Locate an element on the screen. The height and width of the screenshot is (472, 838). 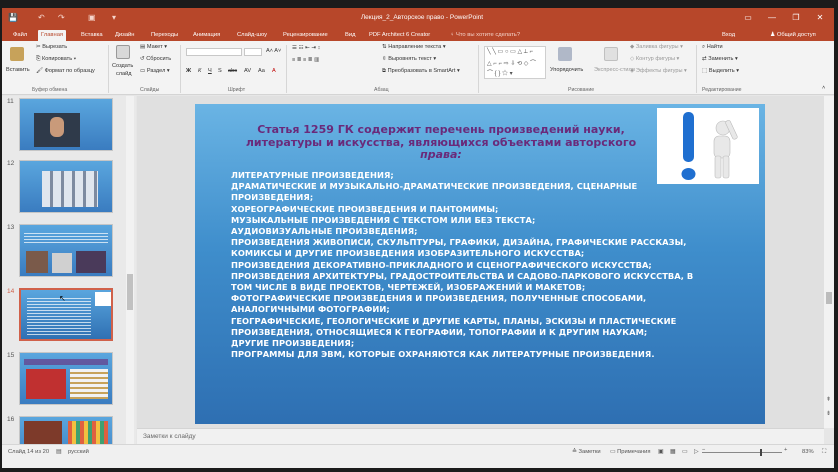
tab-review: Рецензирование is located at coordinates (305, 35).